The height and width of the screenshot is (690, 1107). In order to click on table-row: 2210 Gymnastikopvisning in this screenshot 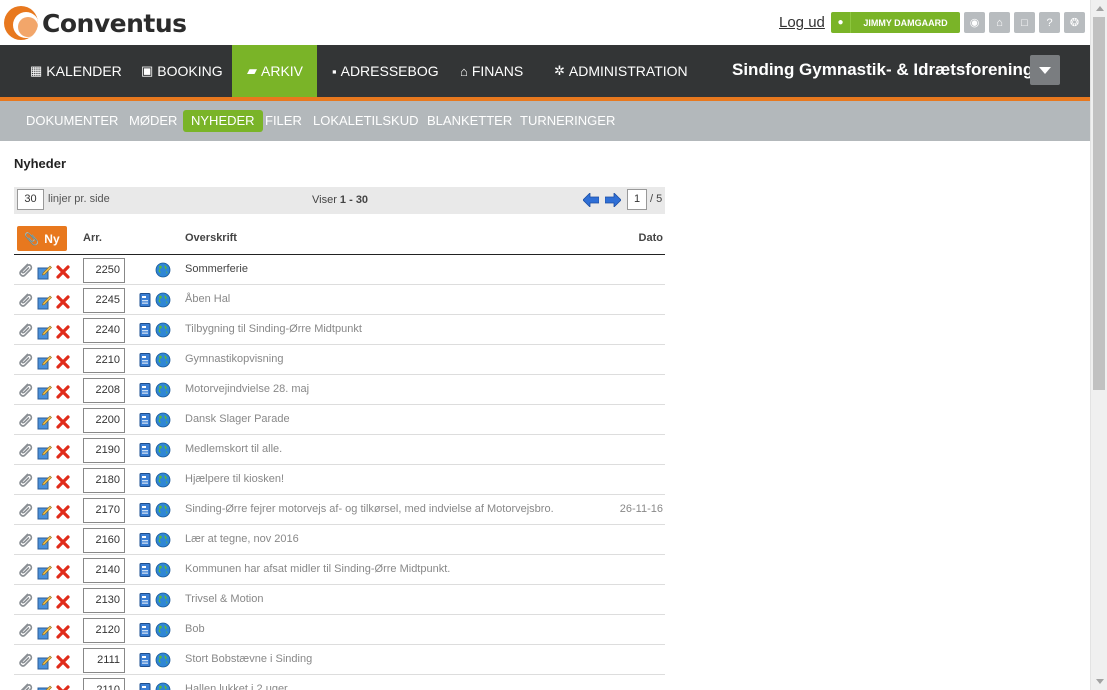, I will do `click(339, 360)`.